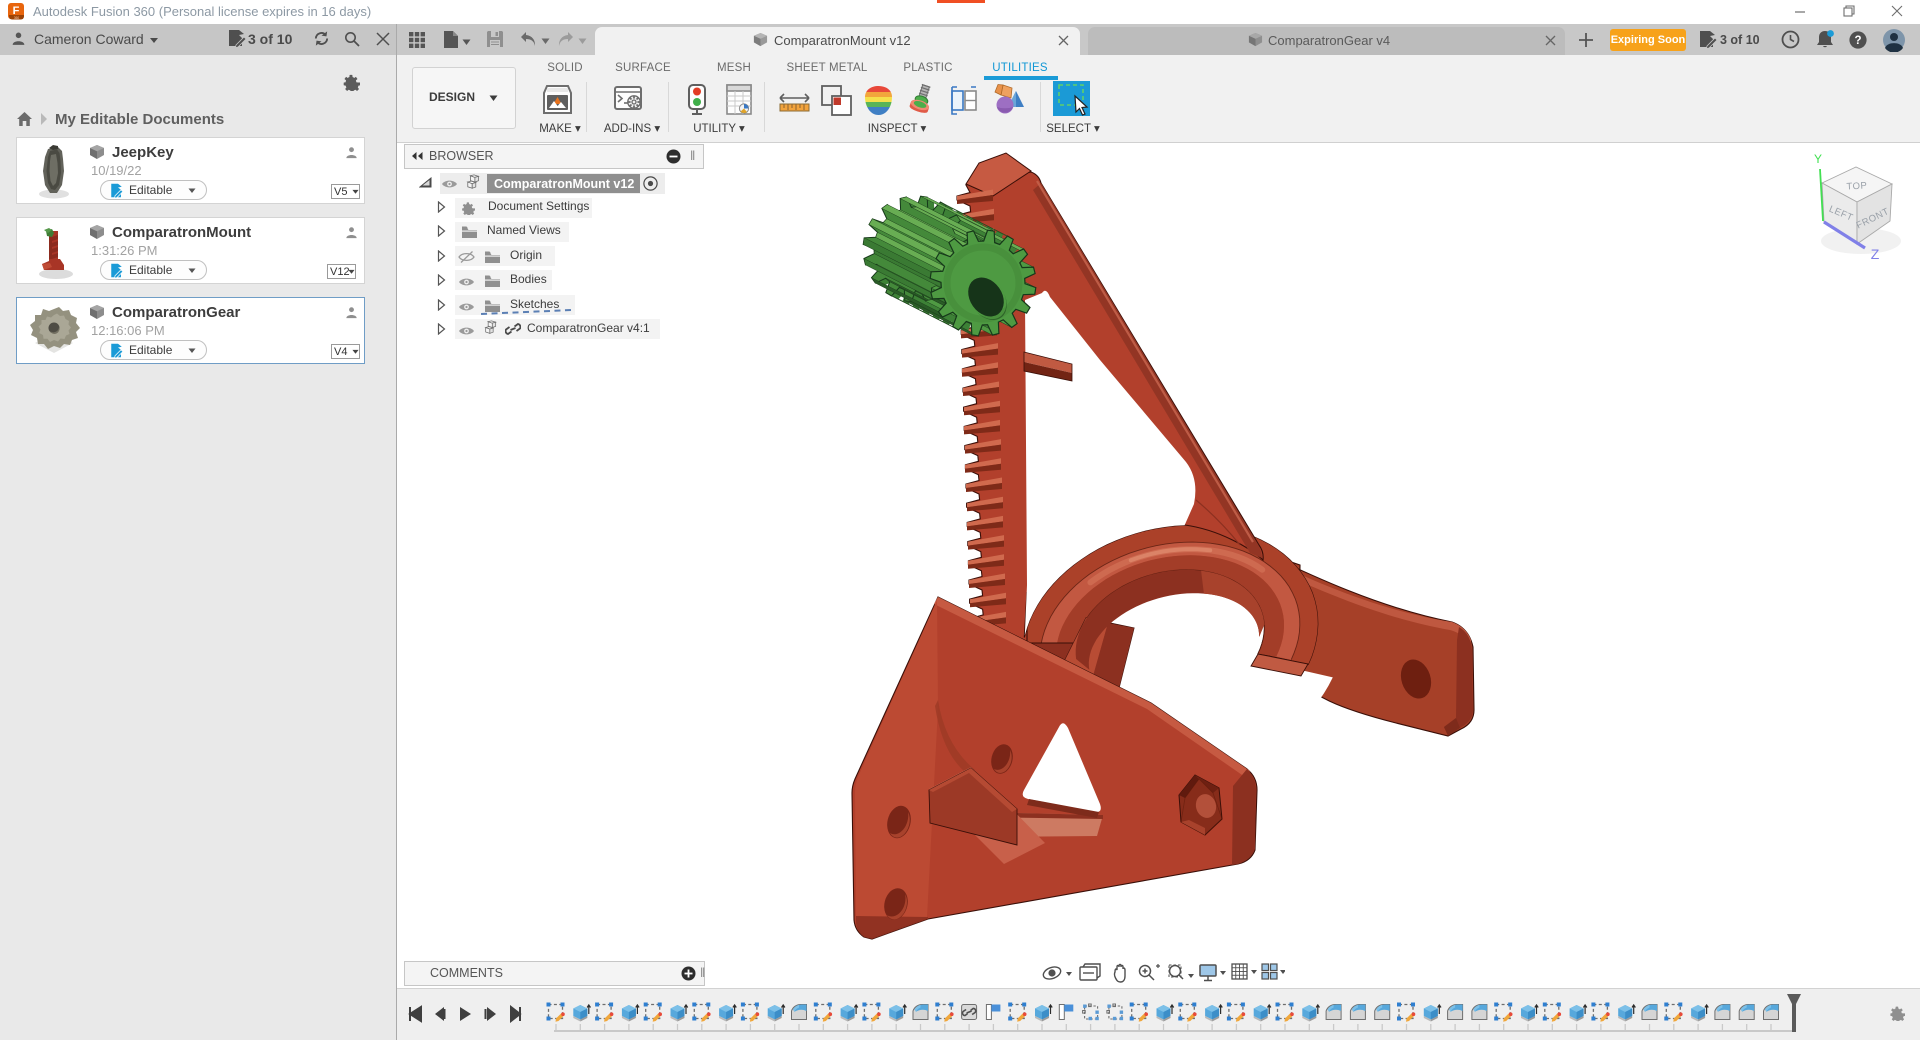  I want to click on svg-text: Y, so click(1818, 159).